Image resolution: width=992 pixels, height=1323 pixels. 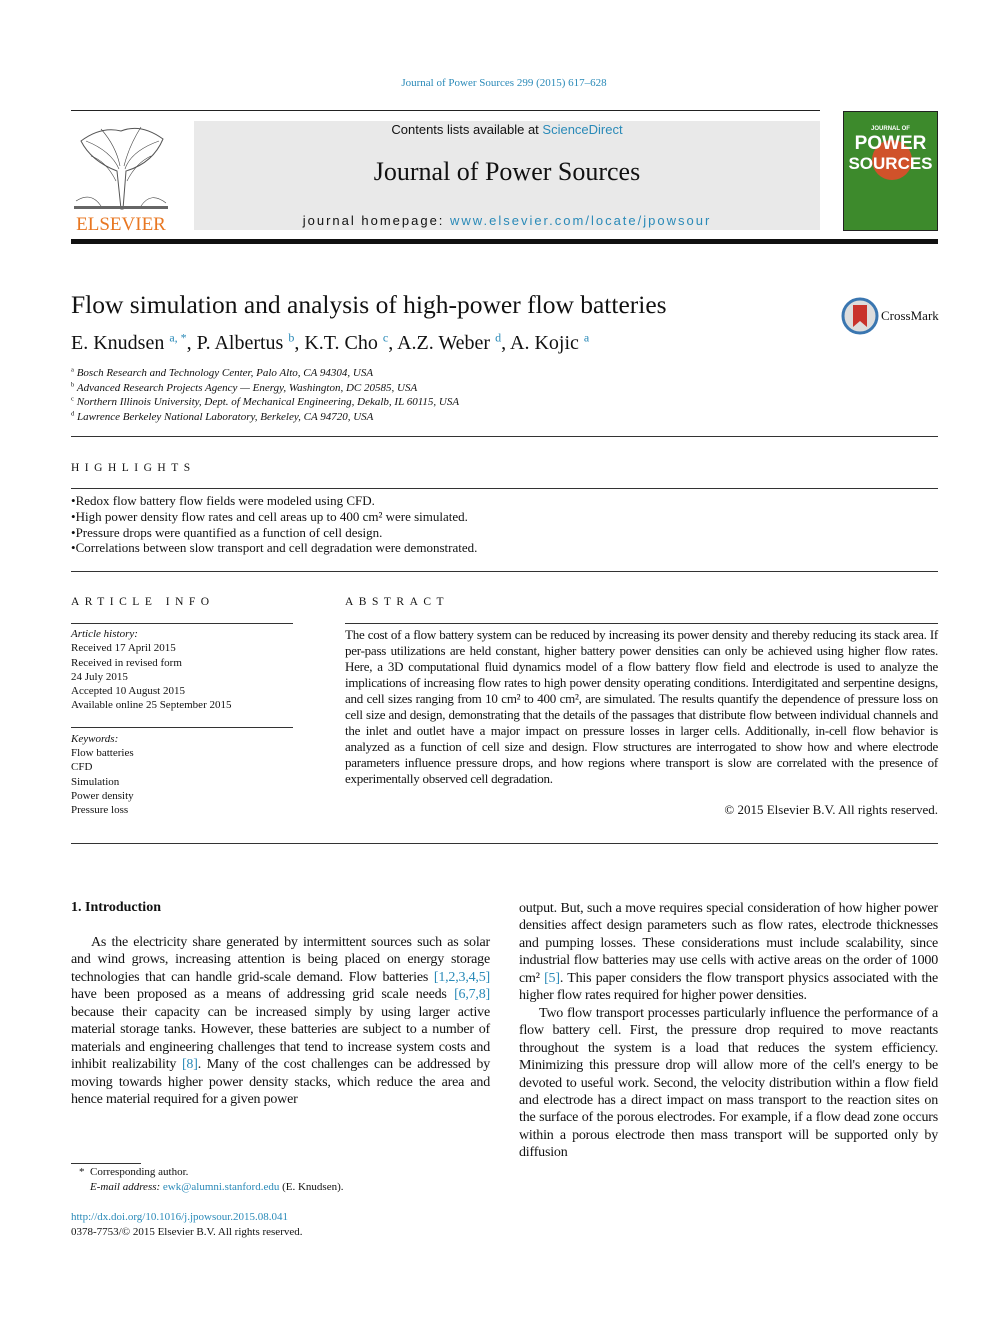 What do you see at coordinates (467, 129) in the screenshot?
I see `contents-prefix: Contents lists available at` at bounding box center [467, 129].